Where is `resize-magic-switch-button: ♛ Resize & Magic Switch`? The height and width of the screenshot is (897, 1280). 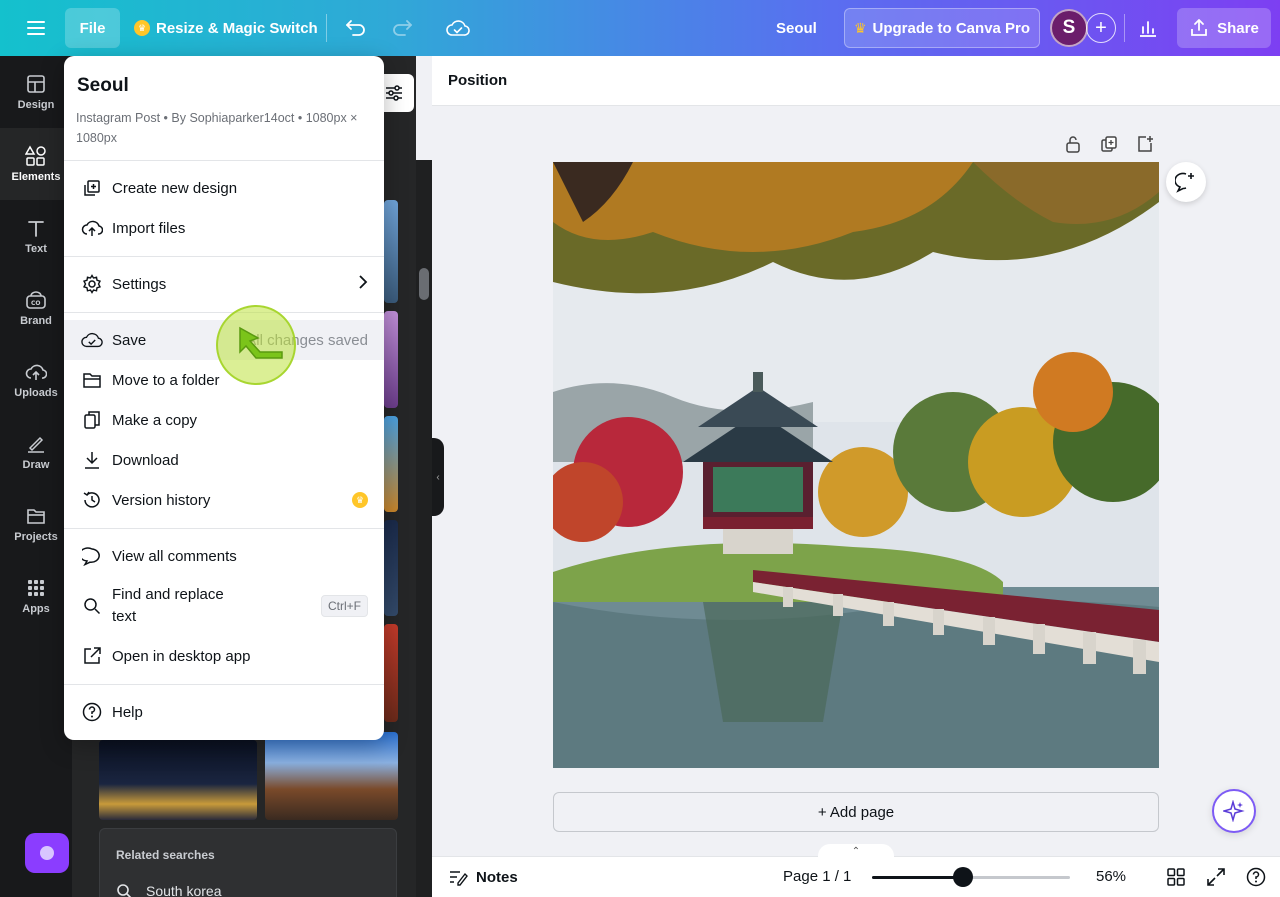 resize-magic-switch-button: ♛ Resize & Magic Switch is located at coordinates (226, 28).